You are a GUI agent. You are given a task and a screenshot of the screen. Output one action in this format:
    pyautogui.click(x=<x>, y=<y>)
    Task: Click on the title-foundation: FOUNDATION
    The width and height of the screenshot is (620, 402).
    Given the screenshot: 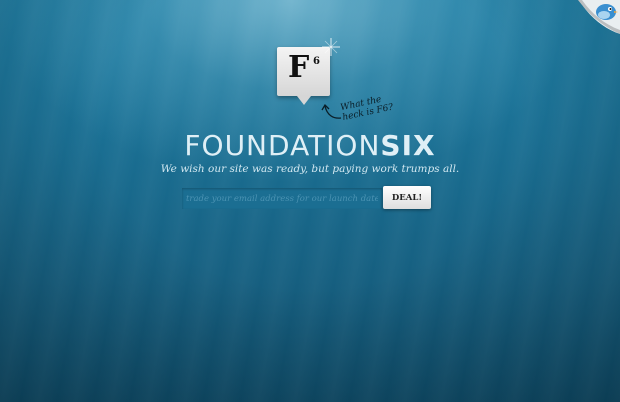 What is the action you would take?
    pyautogui.click(x=282, y=145)
    